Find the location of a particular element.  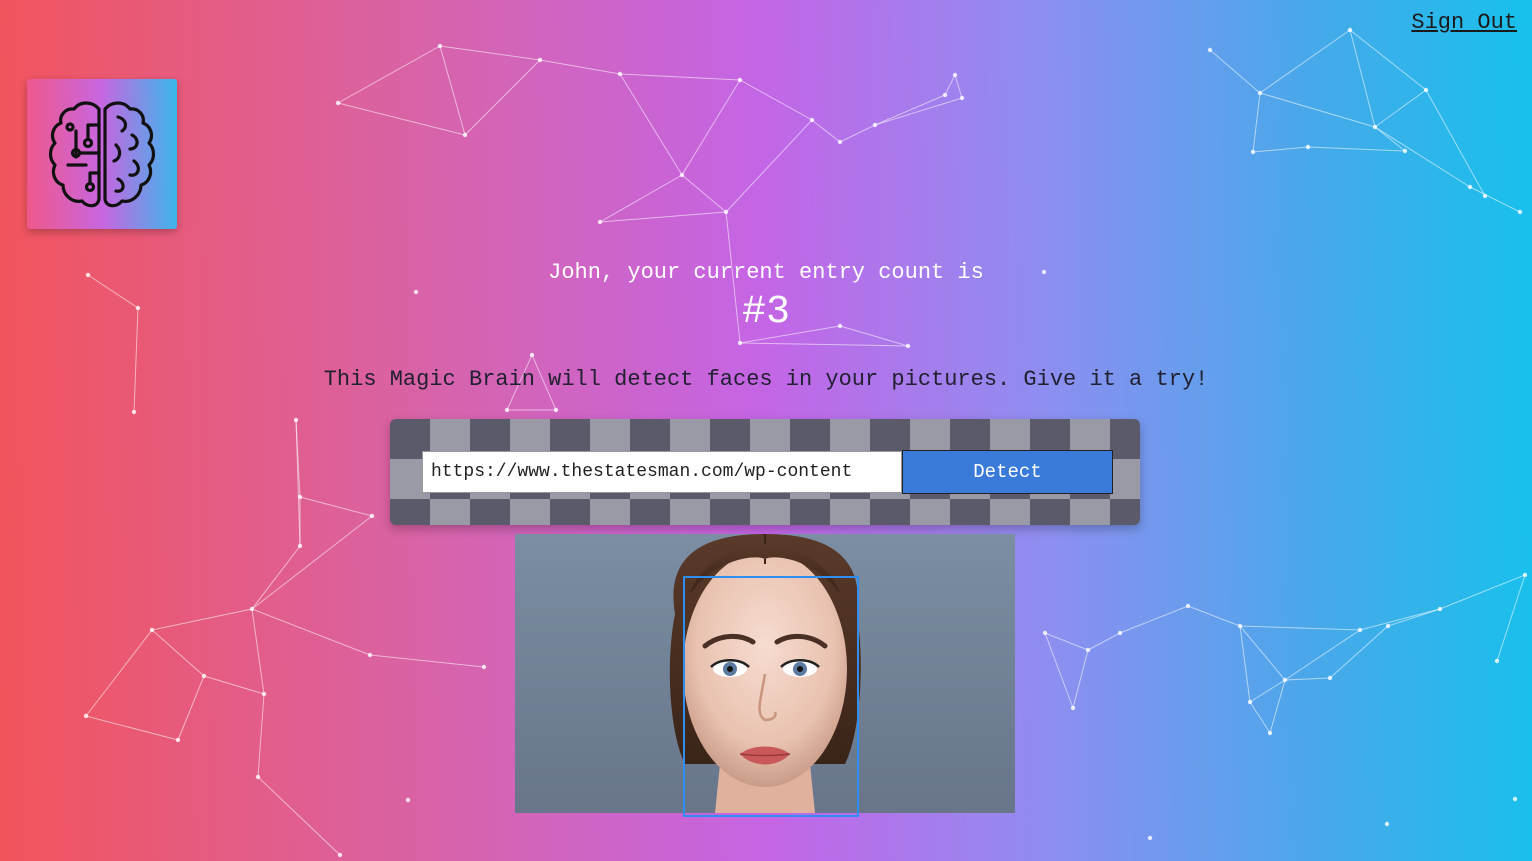

entry-count-greeting: John, your current entry count is is located at coordinates (766, 272).